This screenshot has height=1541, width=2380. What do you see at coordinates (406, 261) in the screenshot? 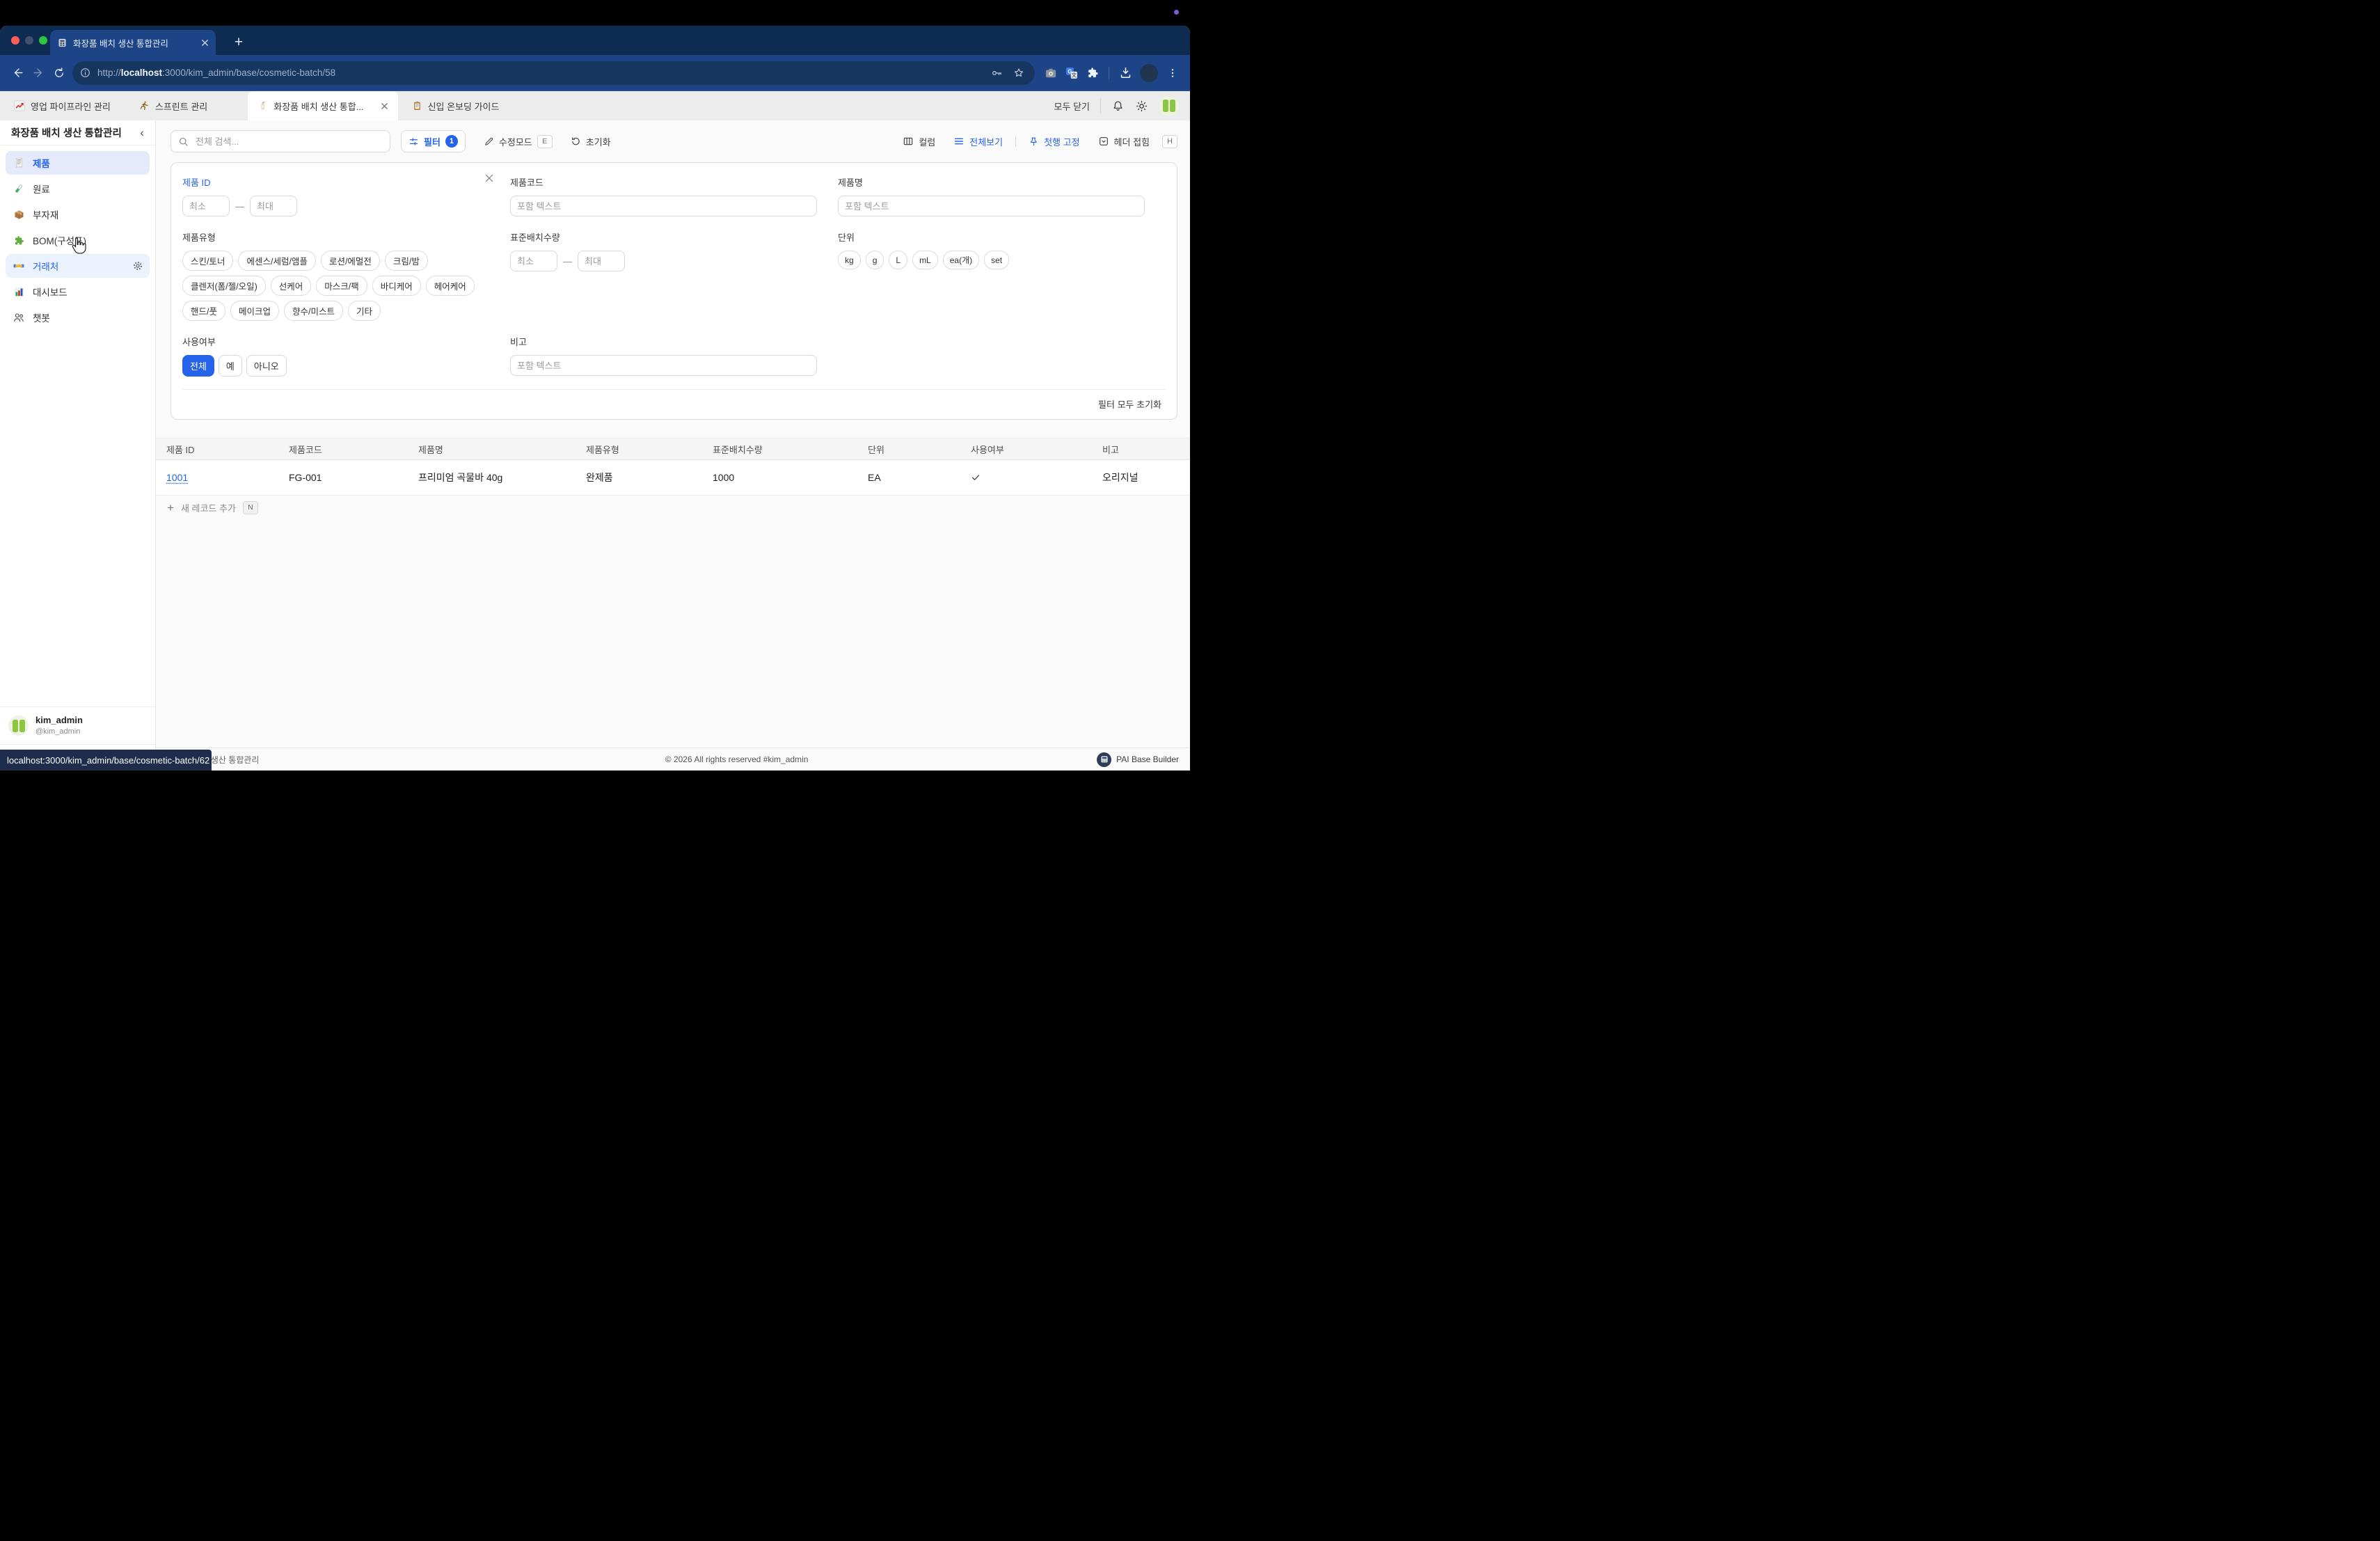
I see `product-type-chip: 크림/밤` at bounding box center [406, 261].